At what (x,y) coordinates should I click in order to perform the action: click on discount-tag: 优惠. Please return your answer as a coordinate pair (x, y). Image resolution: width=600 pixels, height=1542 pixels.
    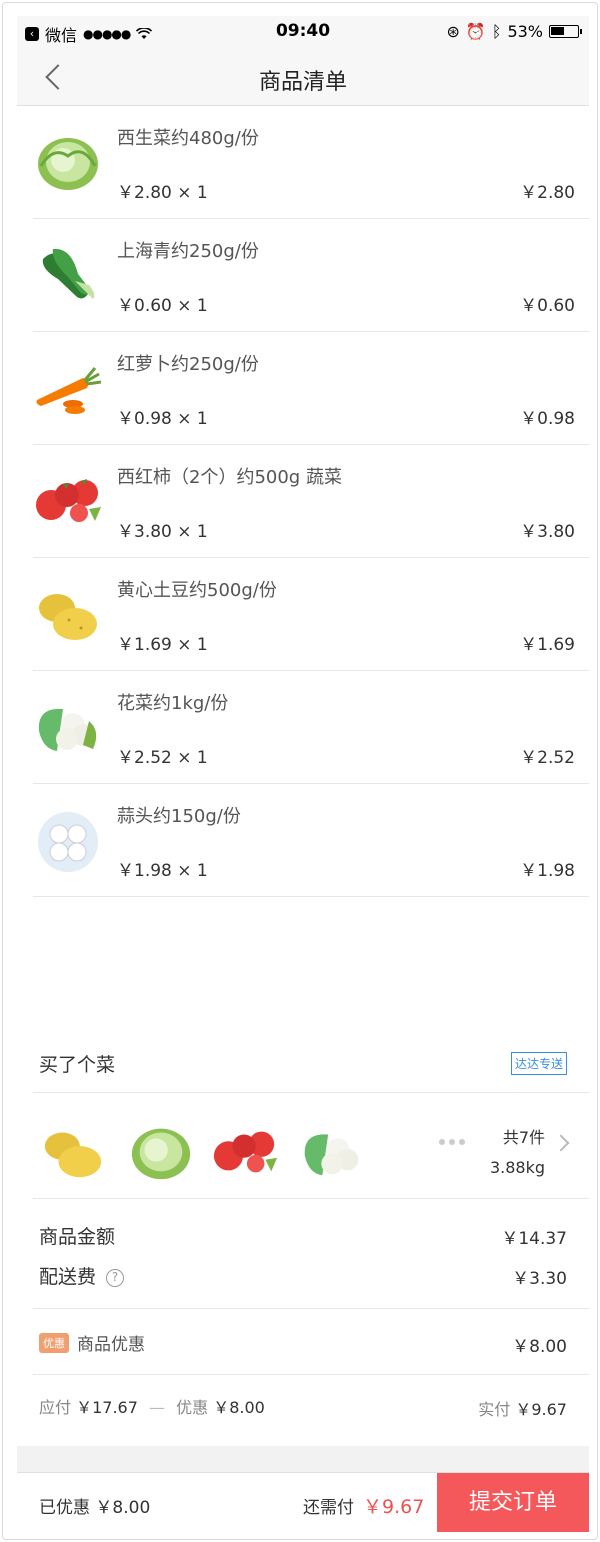
    Looking at the image, I should click on (54, 1343).